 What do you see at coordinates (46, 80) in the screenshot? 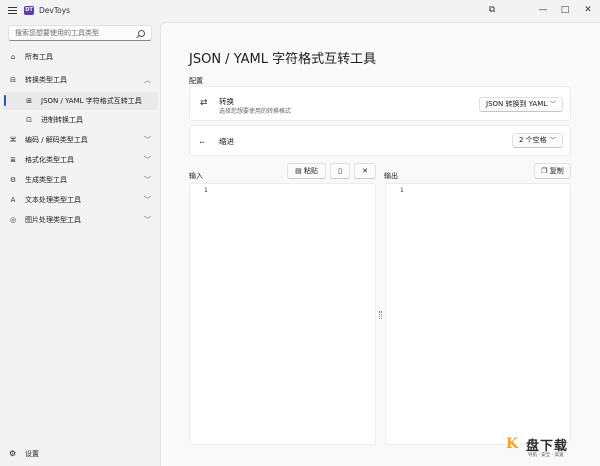
I see `sidebar-item-label: 转换类型工具` at bounding box center [46, 80].